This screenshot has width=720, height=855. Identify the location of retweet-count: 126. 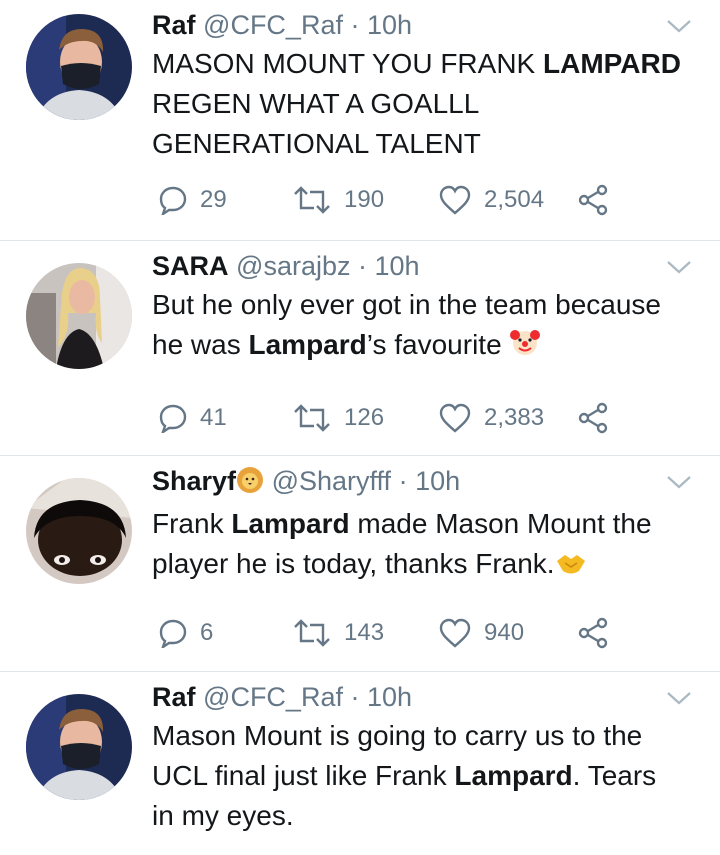
(364, 417).